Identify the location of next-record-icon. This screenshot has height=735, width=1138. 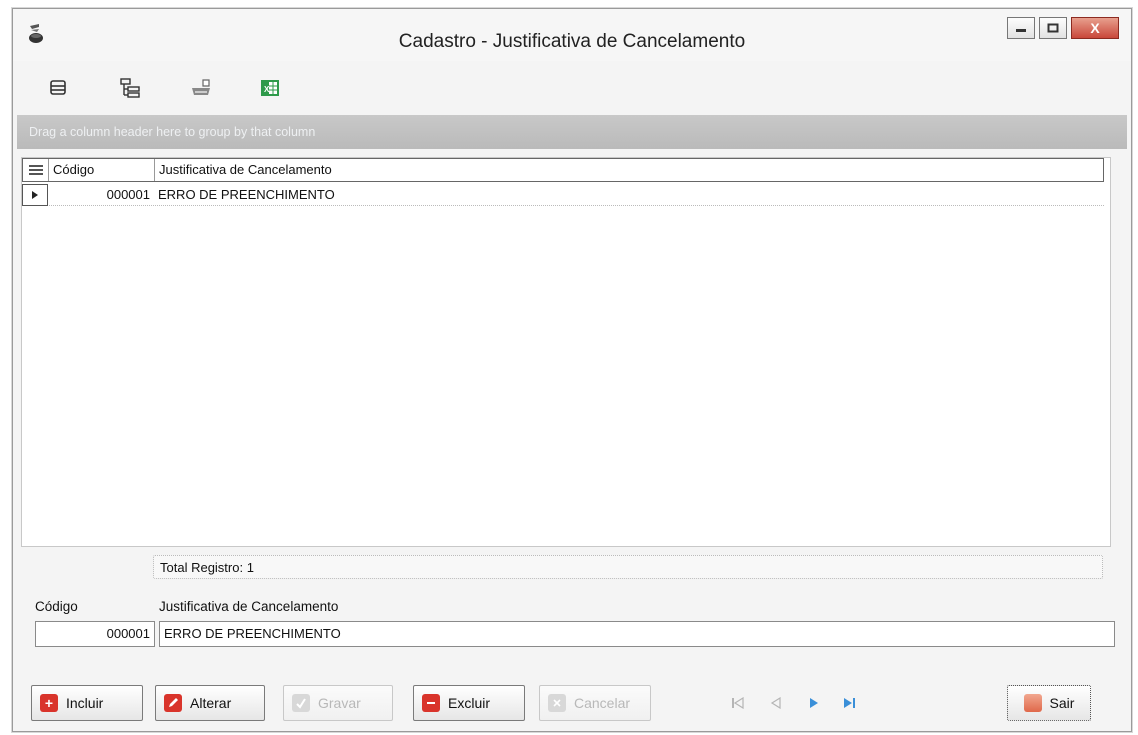
(814, 703).